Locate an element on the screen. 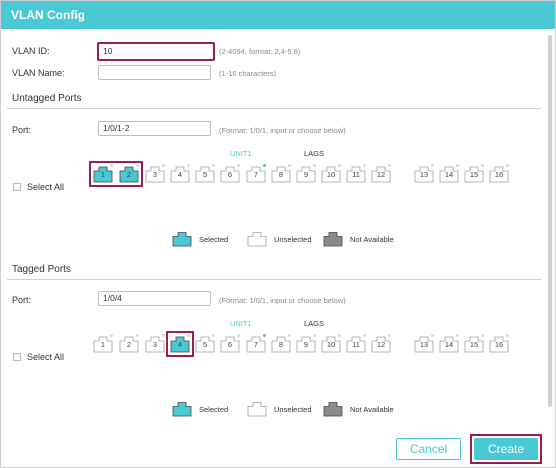 The image size is (556, 468). tagged-port-hint: (Format: 1/0/1, input or choose below) is located at coordinates (282, 300).